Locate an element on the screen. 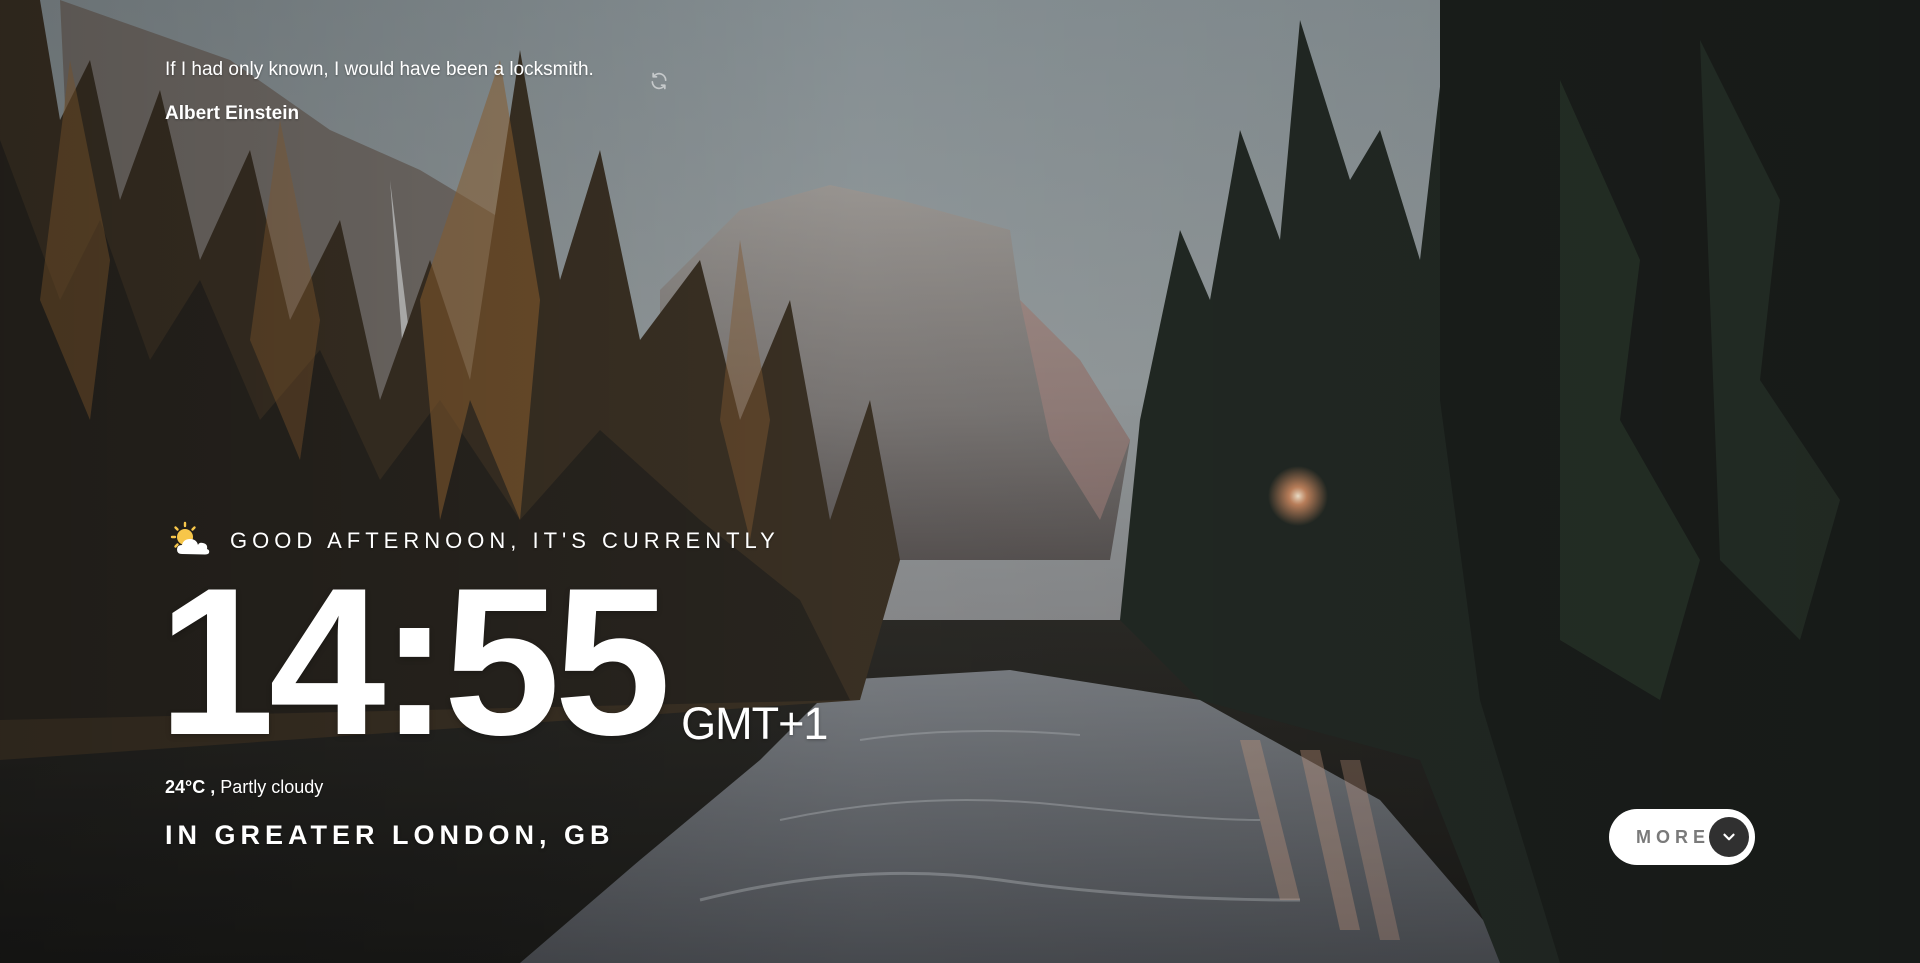 The height and width of the screenshot is (963, 1920). chevron-down-icon is located at coordinates (1729, 837).